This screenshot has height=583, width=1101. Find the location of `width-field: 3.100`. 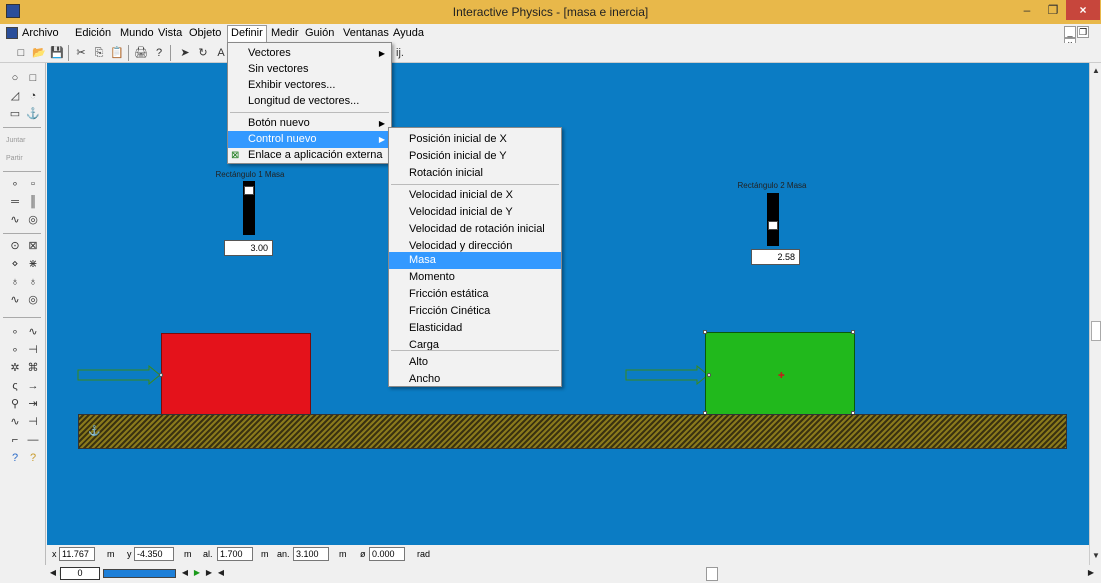

width-field: 3.100 is located at coordinates (311, 554).